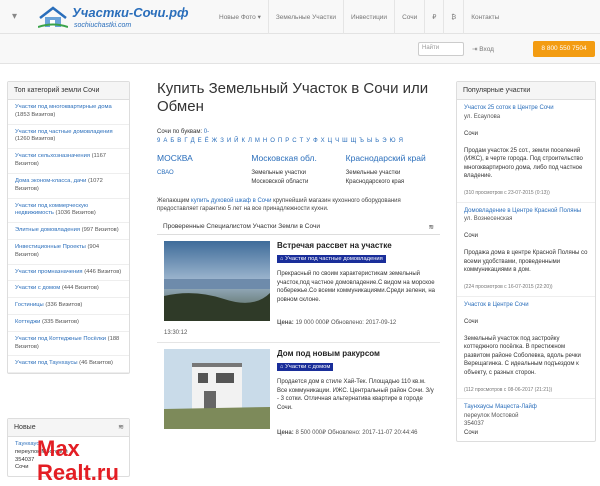 This screenshot has width=600, height=486. I want to click on letter-link: Л, so click(250, 141).